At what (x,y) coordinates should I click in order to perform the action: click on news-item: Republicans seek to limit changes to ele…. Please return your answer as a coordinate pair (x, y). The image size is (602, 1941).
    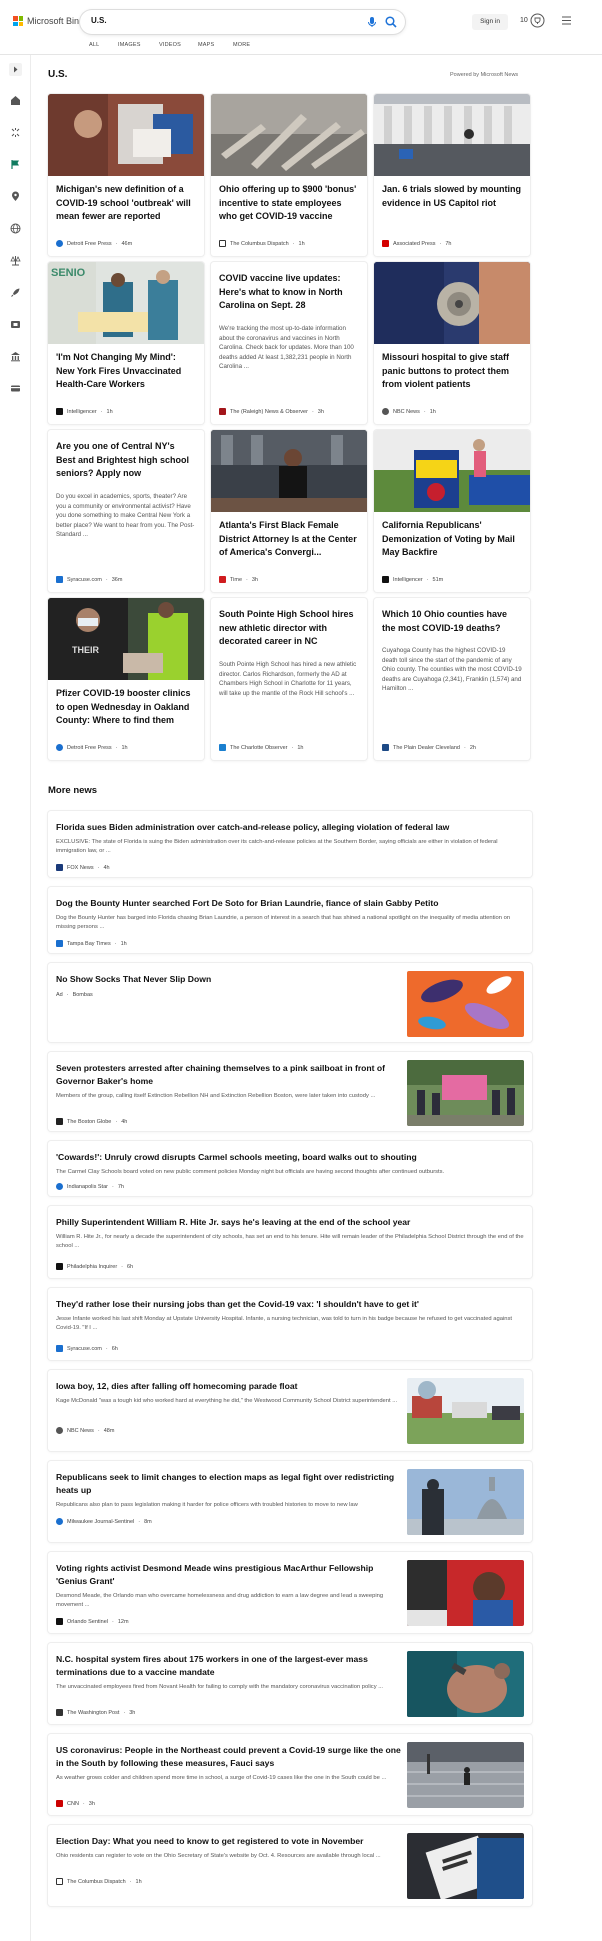
    Looking at the image, I should click on (290, 1501).